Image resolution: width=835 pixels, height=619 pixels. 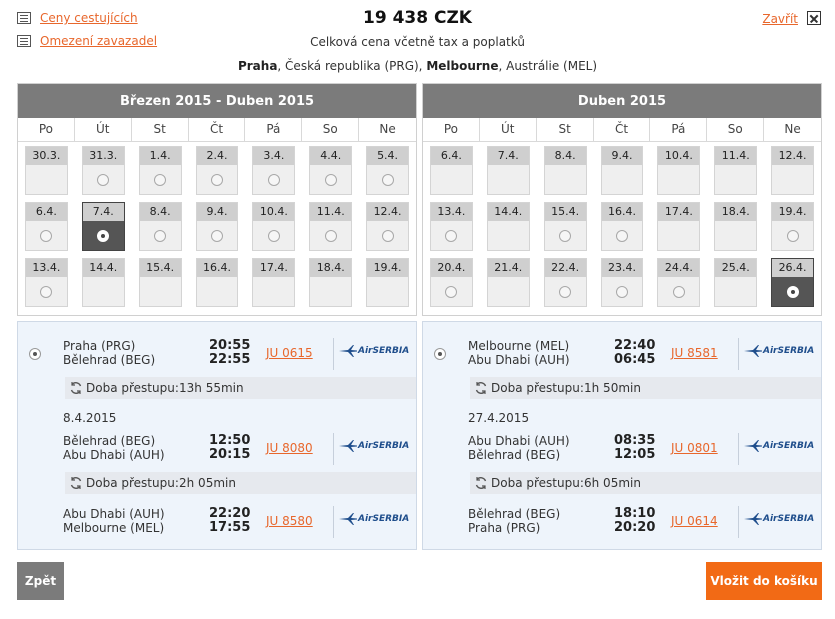 What do you see at coordinates (274, 226) in the screenshot?
I see `calendar-day: 10.4.` at bounding box center [274, 226].